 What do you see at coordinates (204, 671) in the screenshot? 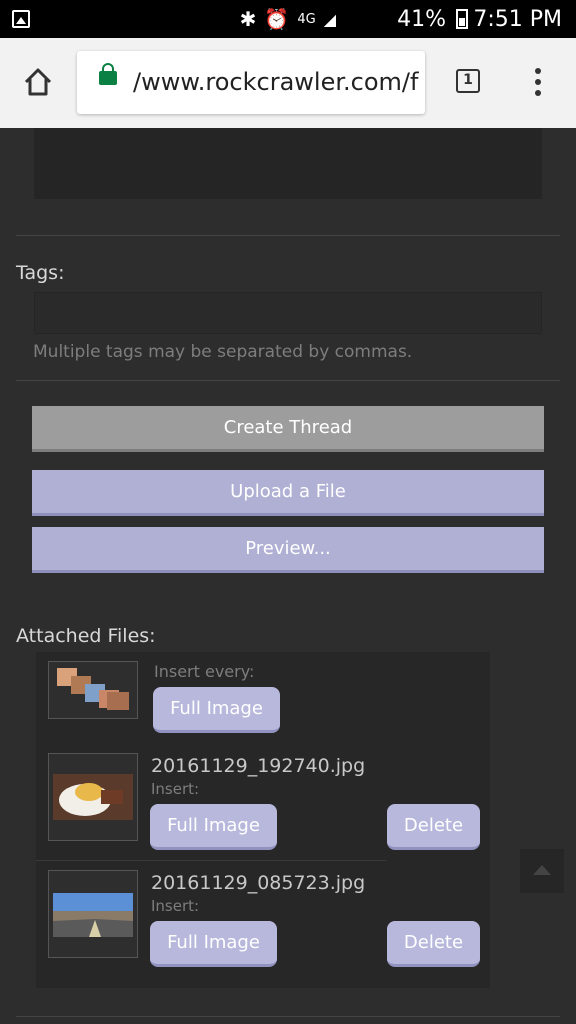
I see `insert-every-label: Insert every:` at bounding box center [204, 671].